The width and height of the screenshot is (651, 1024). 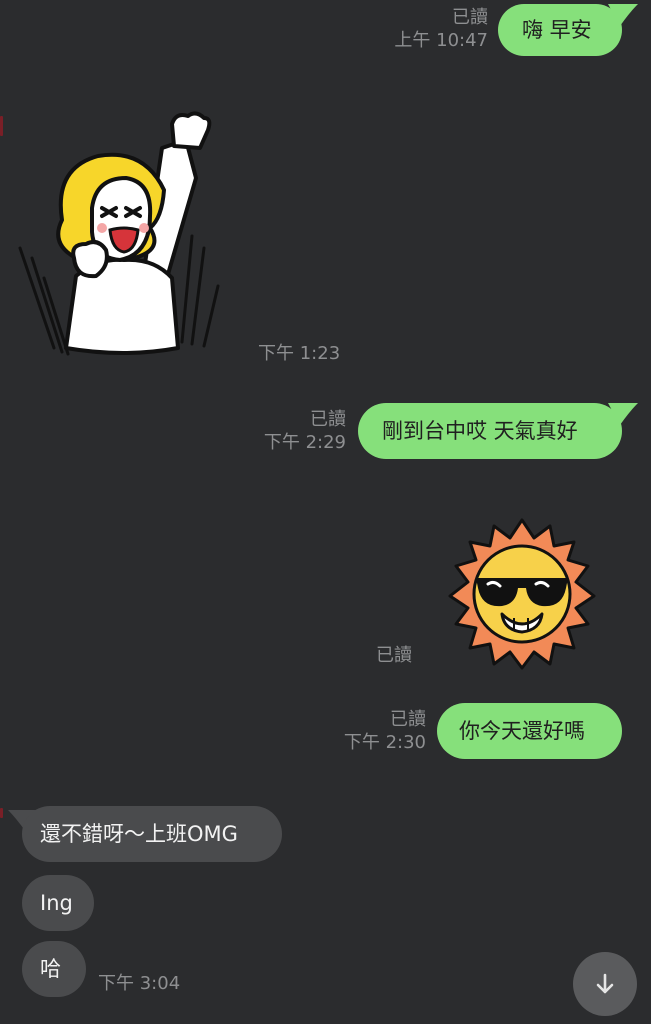 What do you see at coordinates (384, 743) in the screenshot?
I see `message-time: 下午 2:30` at bounding box center [384, 743].